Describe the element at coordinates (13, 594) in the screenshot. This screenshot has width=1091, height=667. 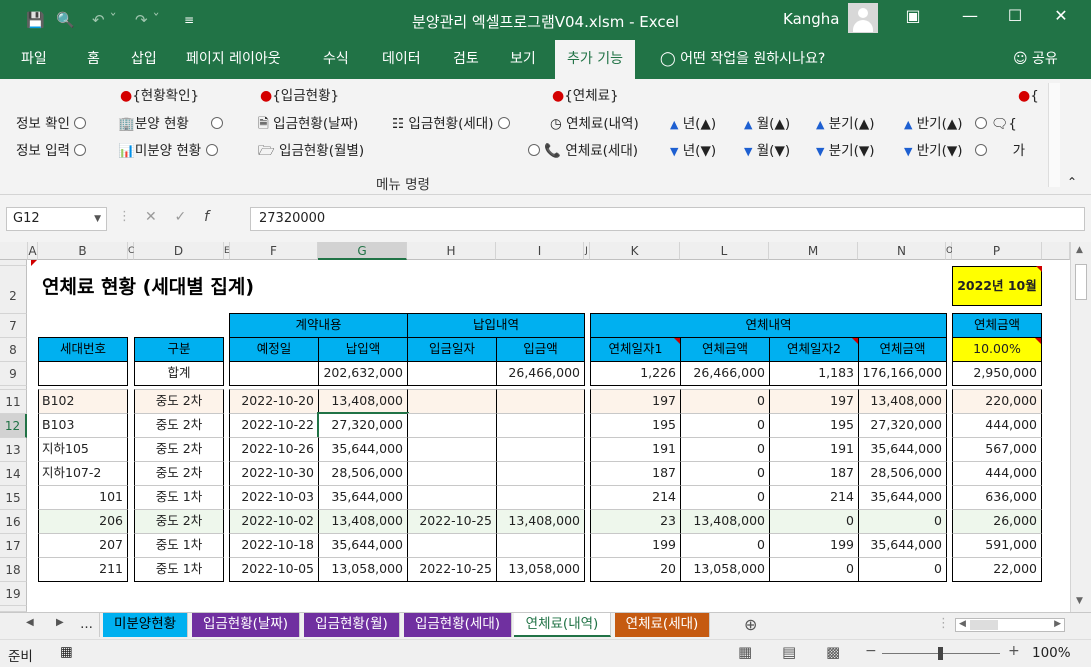
I see `row-header-19: 19` at that location.